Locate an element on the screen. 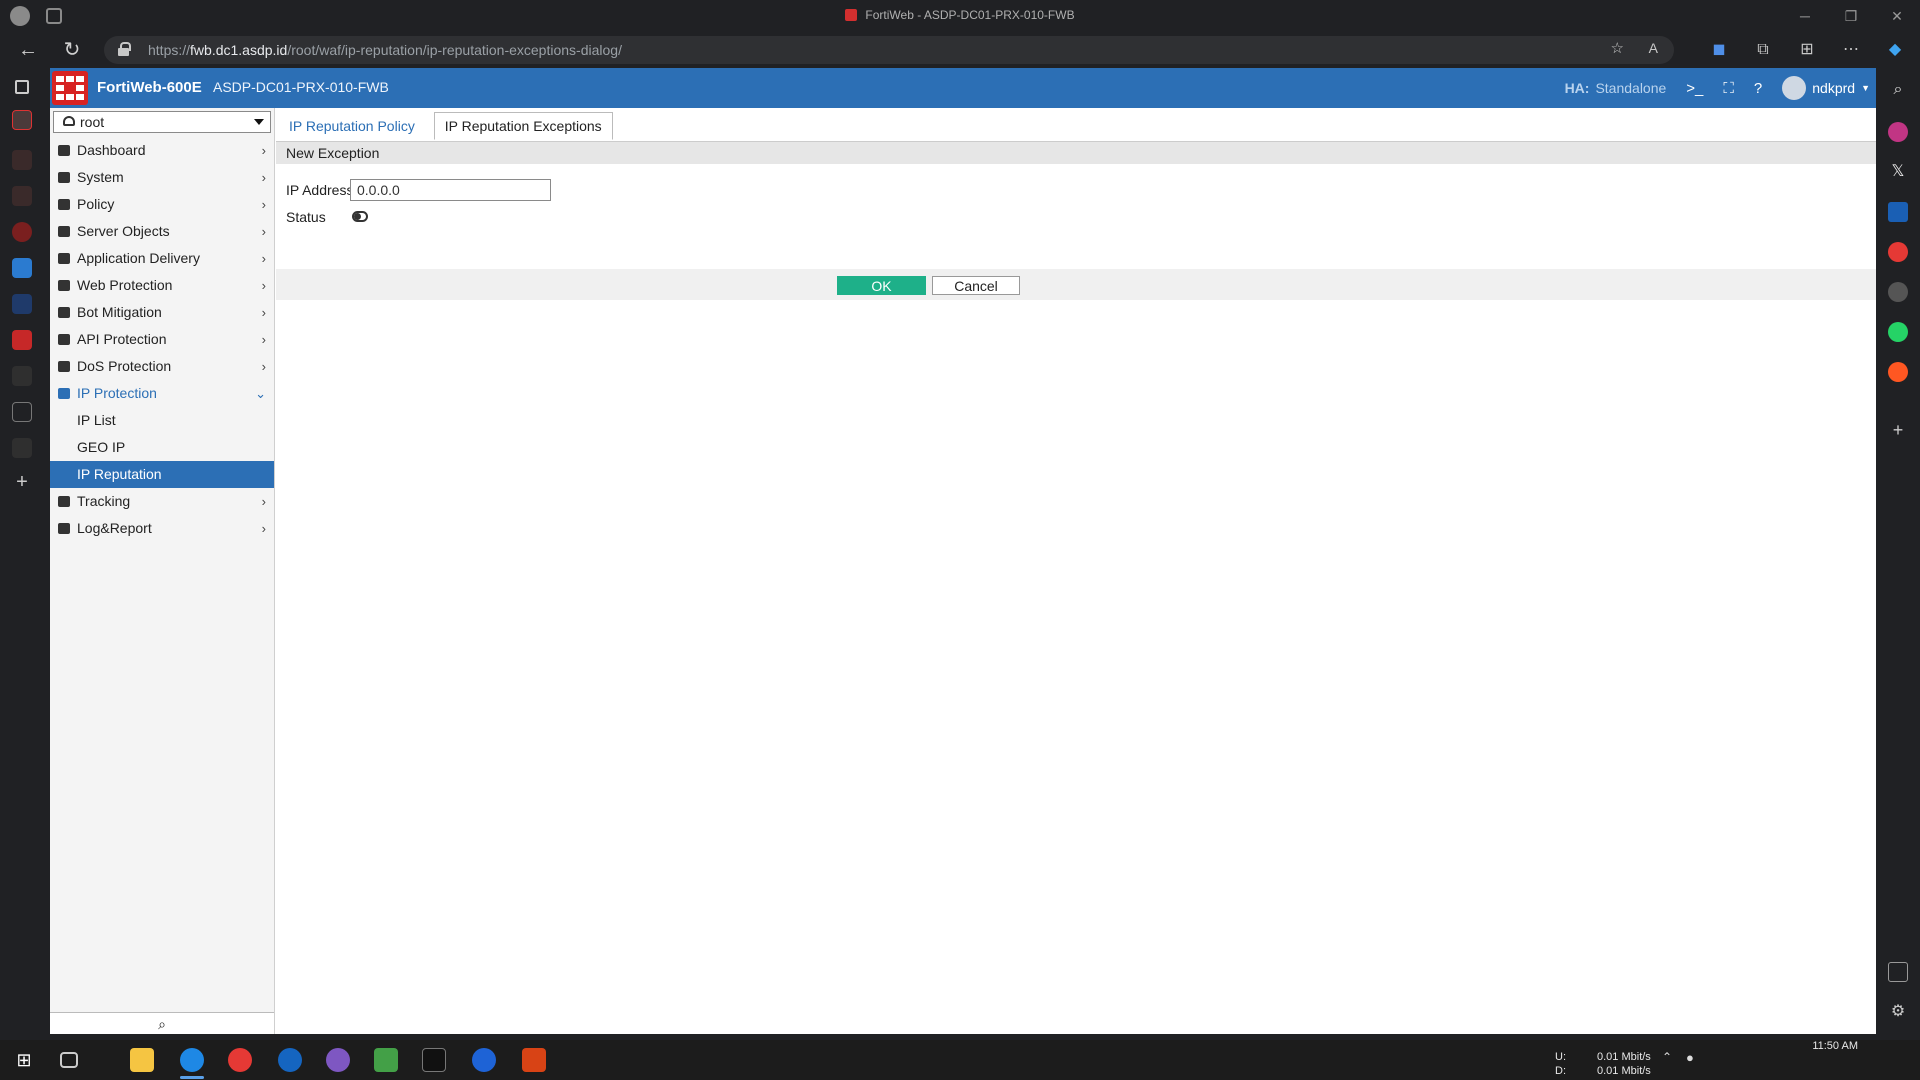 The image size is (1920, 1080). zimbra-tab-icon is located at coordinates (22, 304).